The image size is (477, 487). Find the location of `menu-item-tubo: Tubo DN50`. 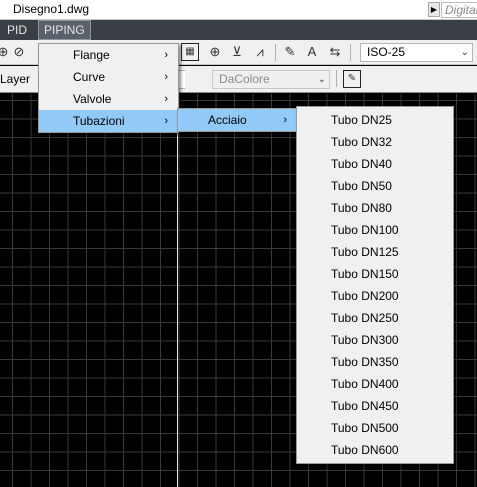

menu-item-tubo: Tubo DN50 is located at coordinates (375, 186).